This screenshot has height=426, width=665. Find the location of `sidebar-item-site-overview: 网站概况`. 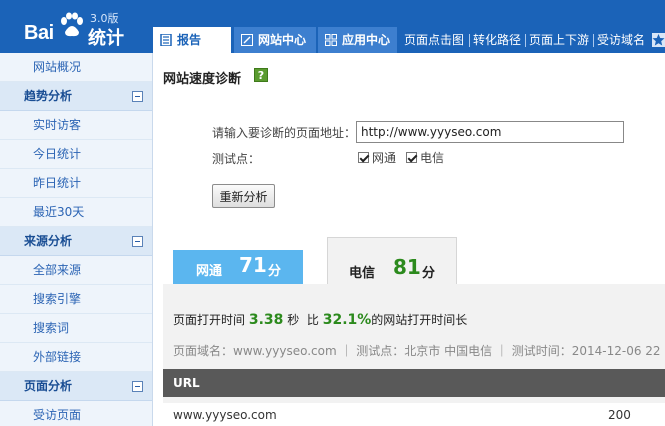

sidebar-item-site-overview: 网站概况 is located at coordinates (76, 67).